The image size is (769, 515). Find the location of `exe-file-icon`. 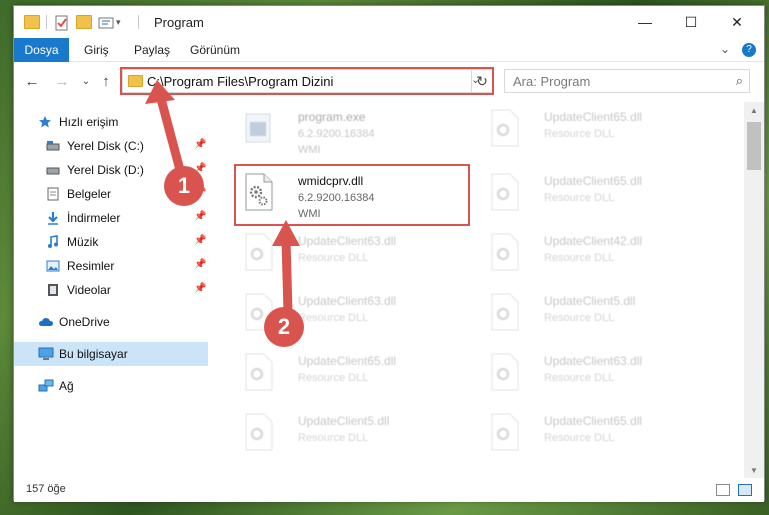

exe-file-icon is located at coordinates (258, 128).